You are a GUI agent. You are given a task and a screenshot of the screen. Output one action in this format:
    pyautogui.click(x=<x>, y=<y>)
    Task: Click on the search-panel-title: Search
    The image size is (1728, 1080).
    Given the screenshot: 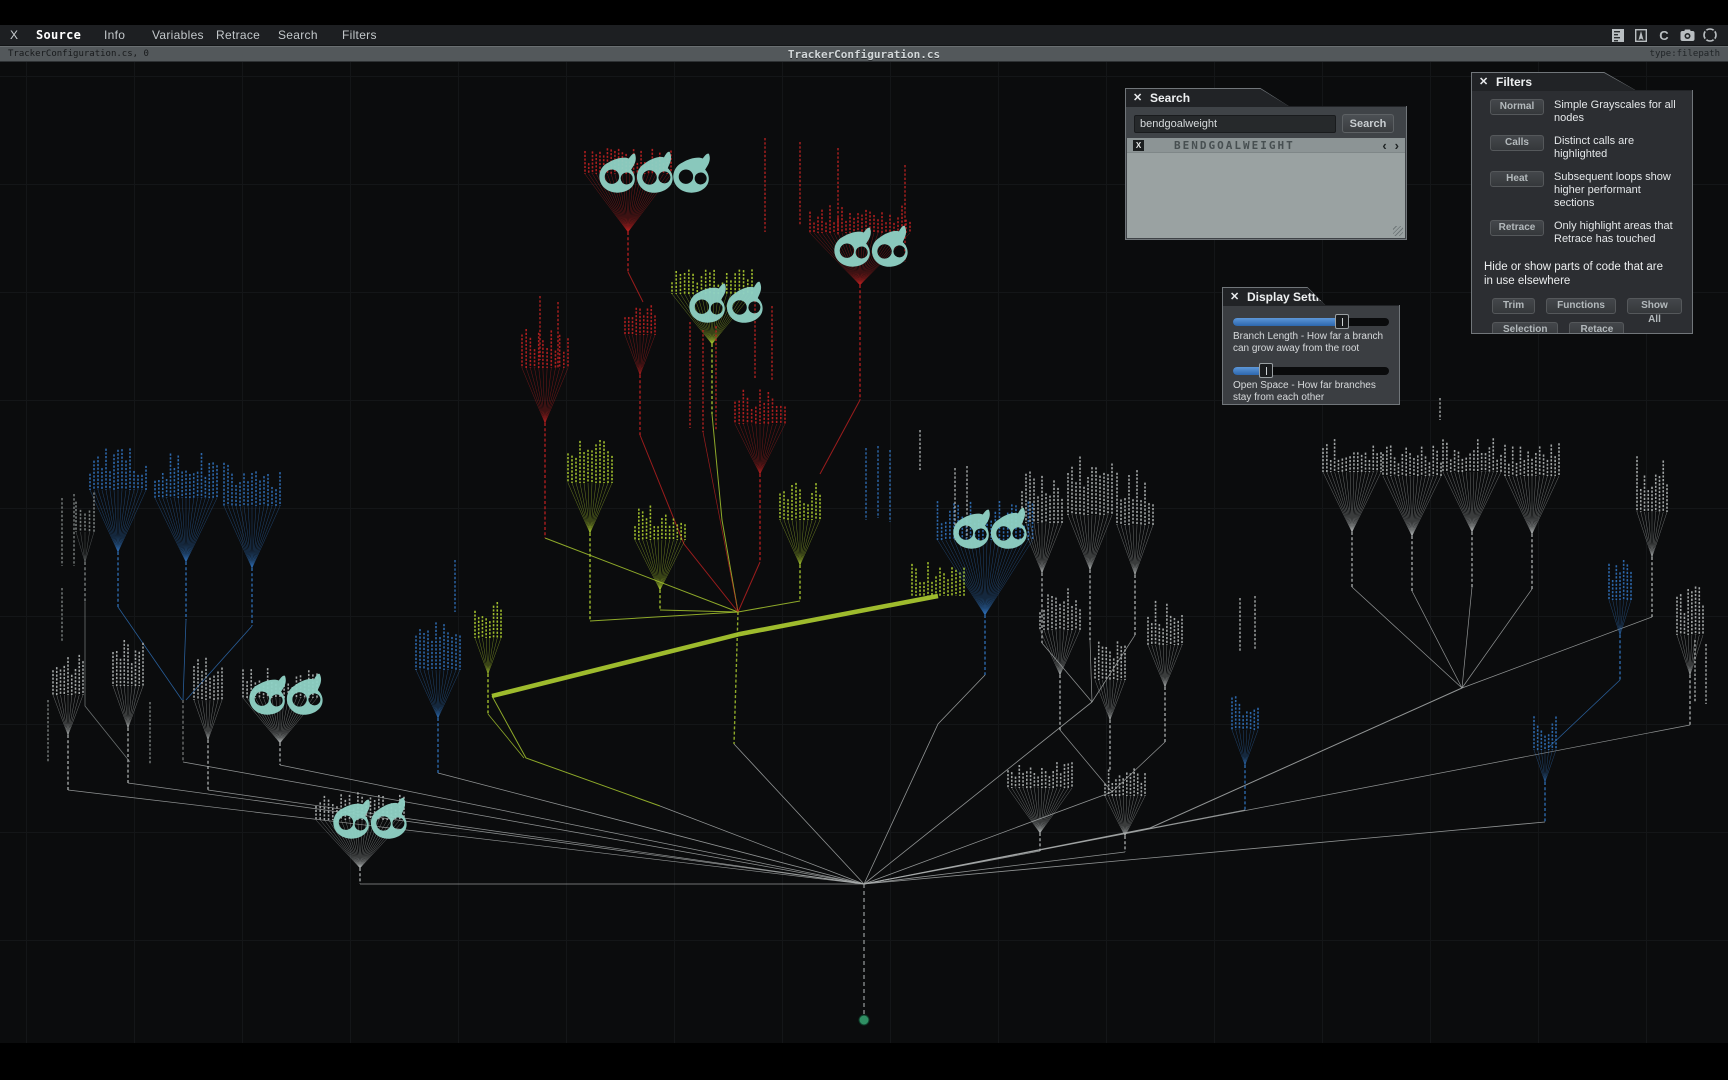 What is the action you would take?
    pyautogui.click(x=1170, y=98)
    